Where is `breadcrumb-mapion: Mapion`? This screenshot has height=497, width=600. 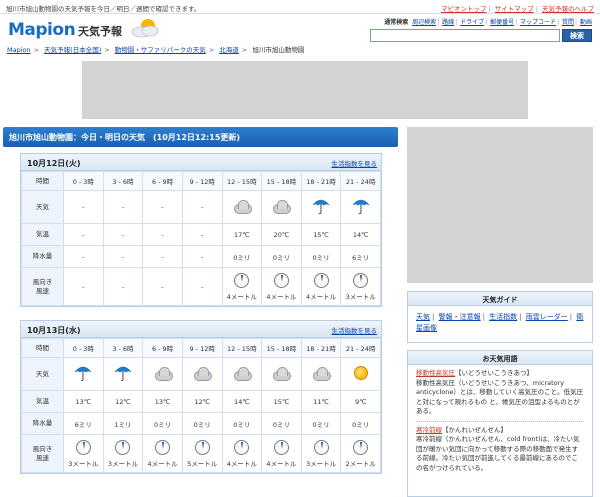
breadcrumb-mapion: Mapion is located at coordinates (19, 50).